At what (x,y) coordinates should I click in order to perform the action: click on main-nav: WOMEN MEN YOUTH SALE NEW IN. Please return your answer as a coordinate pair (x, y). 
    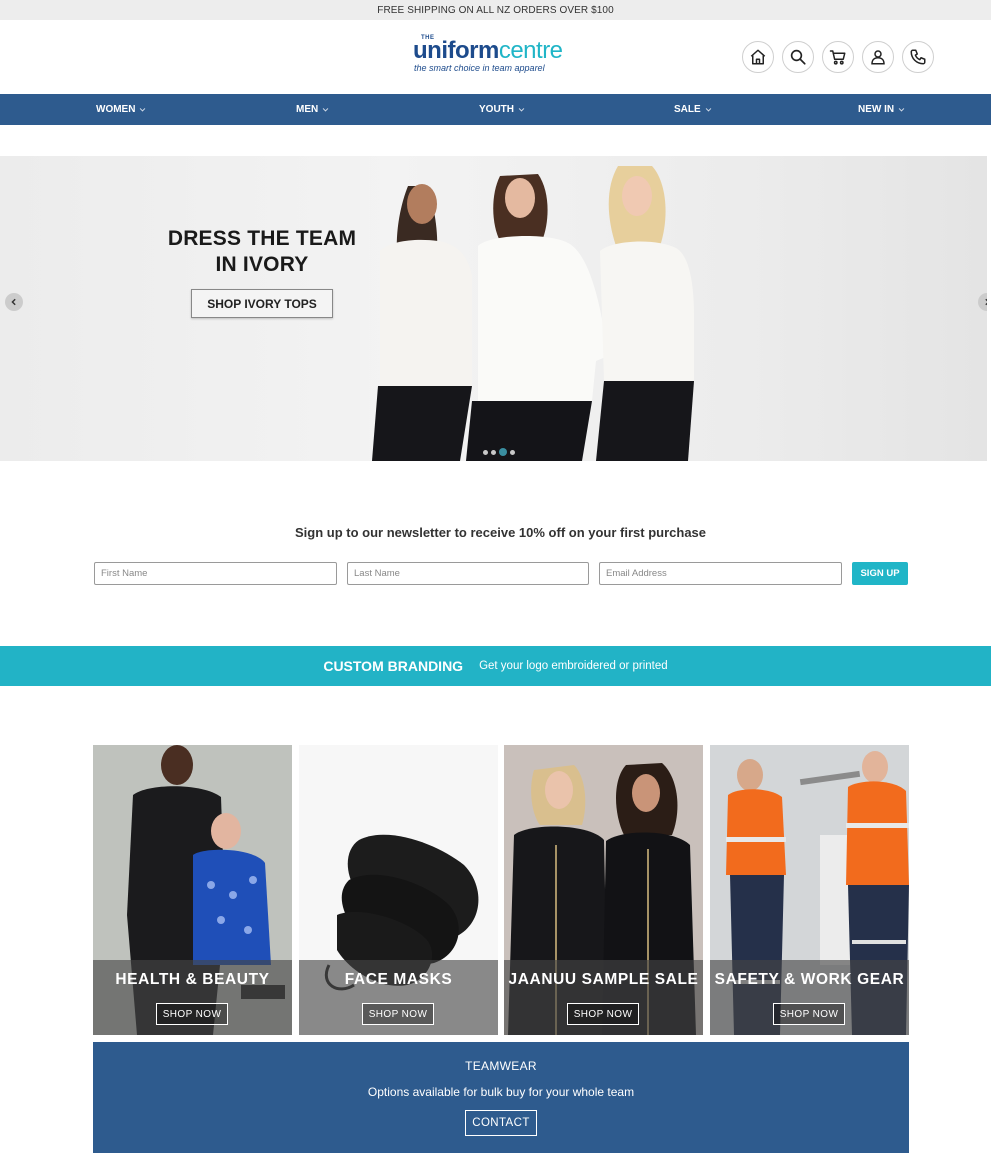
    Looking at the image, I should click on (495, 109).